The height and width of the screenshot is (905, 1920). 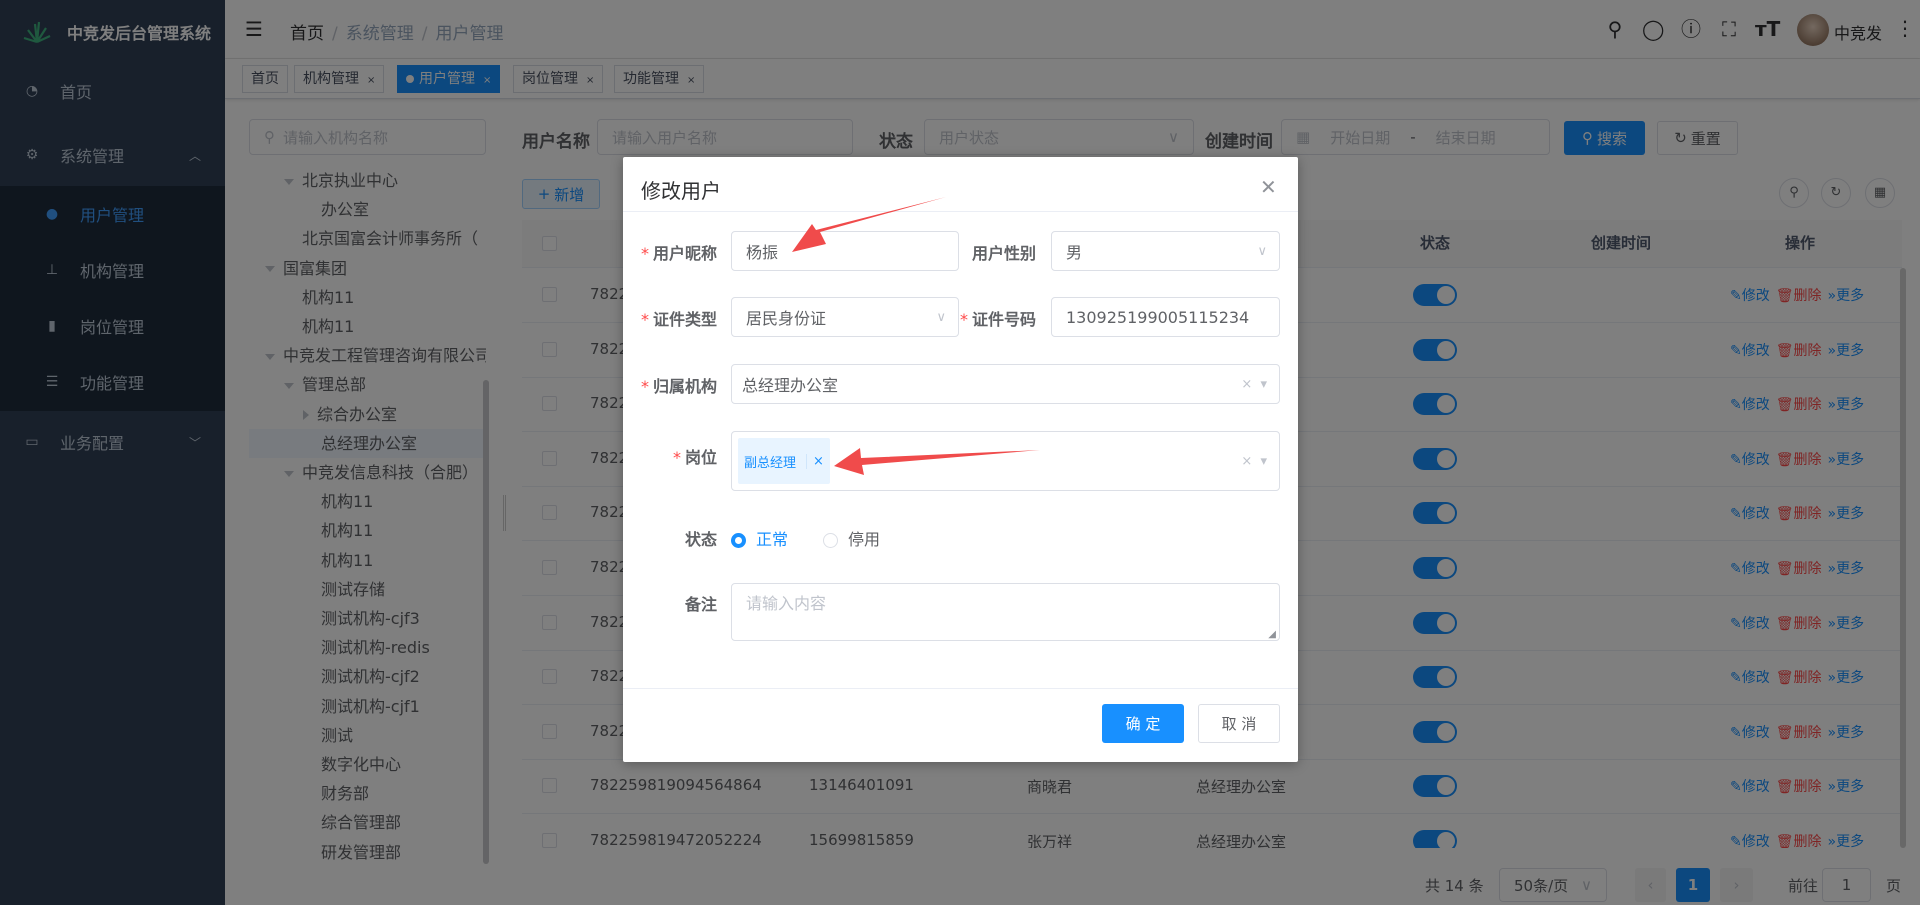 I want to click on nickname-label: * 用户昵称, so click(x=678, y=253).